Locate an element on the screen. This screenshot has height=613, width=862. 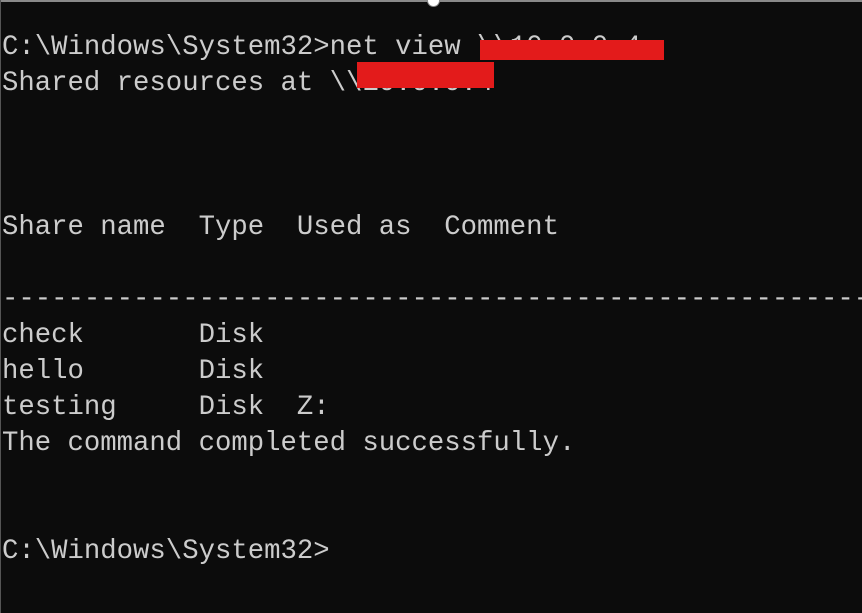
redaction-box-command-ip is located at coordinates (572, 50).